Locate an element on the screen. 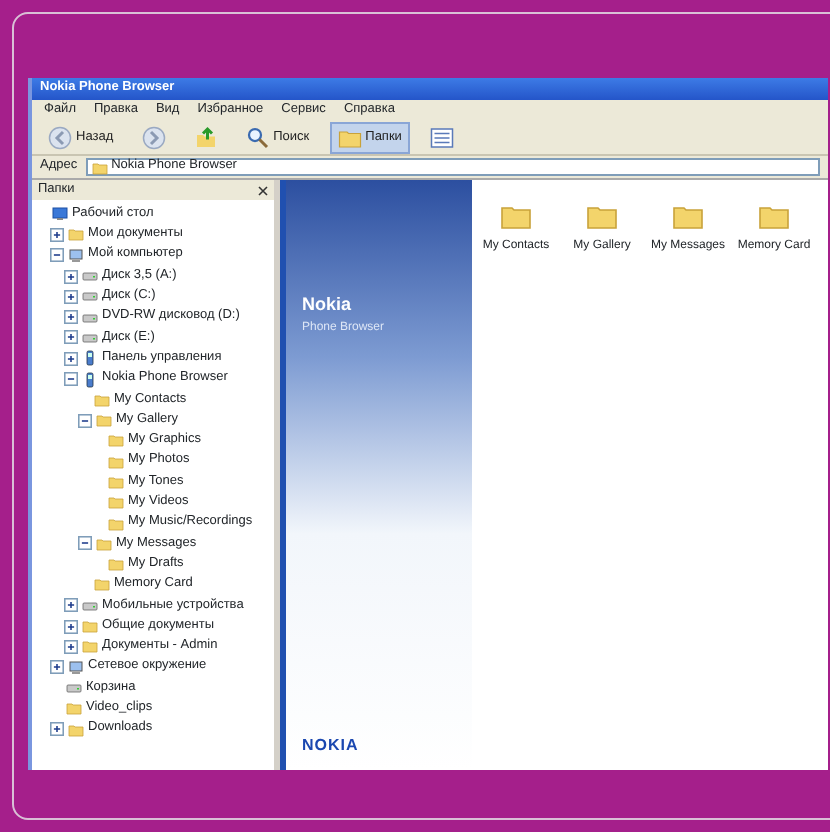  close-icon is located at coordinates (263, 190).